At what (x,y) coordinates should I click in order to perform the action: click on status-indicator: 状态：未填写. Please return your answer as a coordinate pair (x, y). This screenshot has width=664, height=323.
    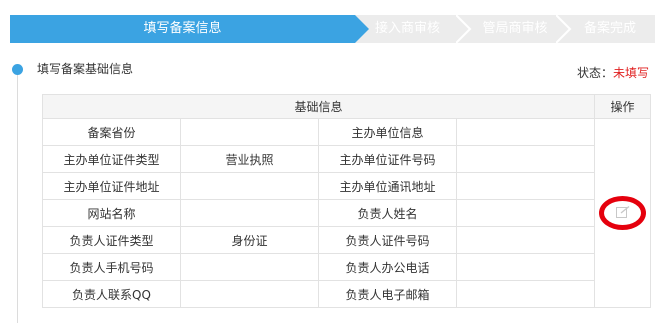
    Looking at the image, I should click on (613, 72).